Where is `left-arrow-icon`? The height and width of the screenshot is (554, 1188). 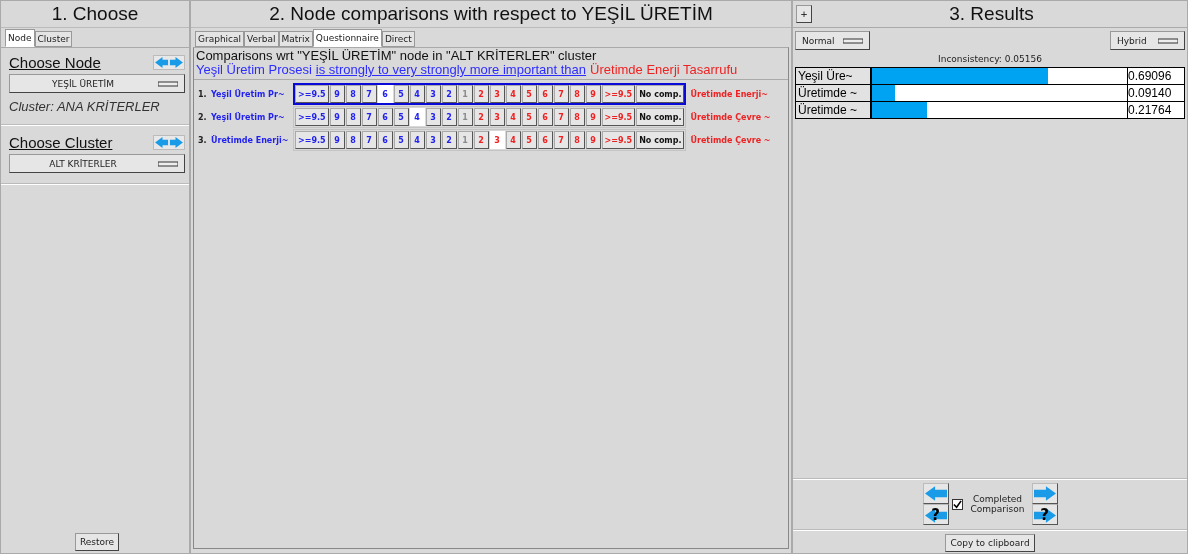 left-arrow-icon is located at coordinates (935, 493).